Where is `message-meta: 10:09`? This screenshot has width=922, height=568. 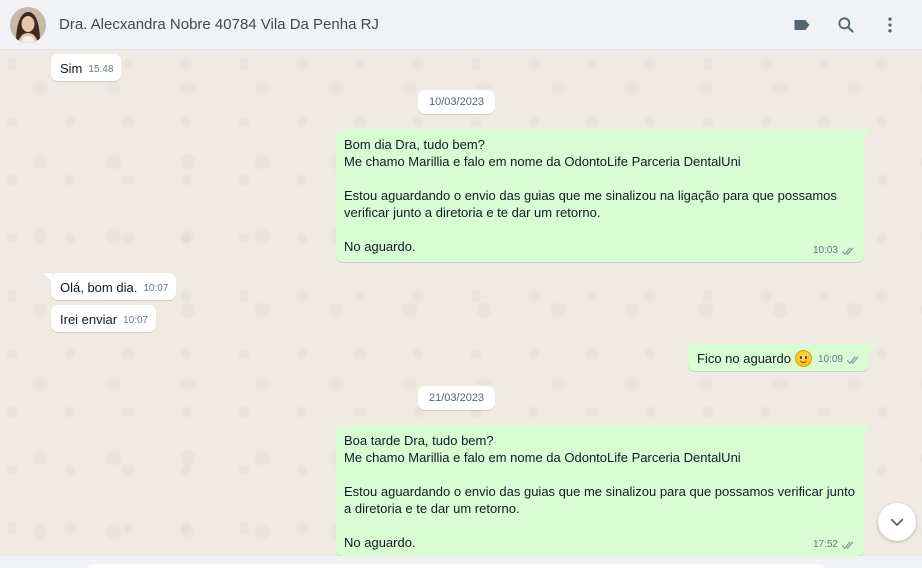
message-meta: 10:09 is located at coordinates (839, 359).